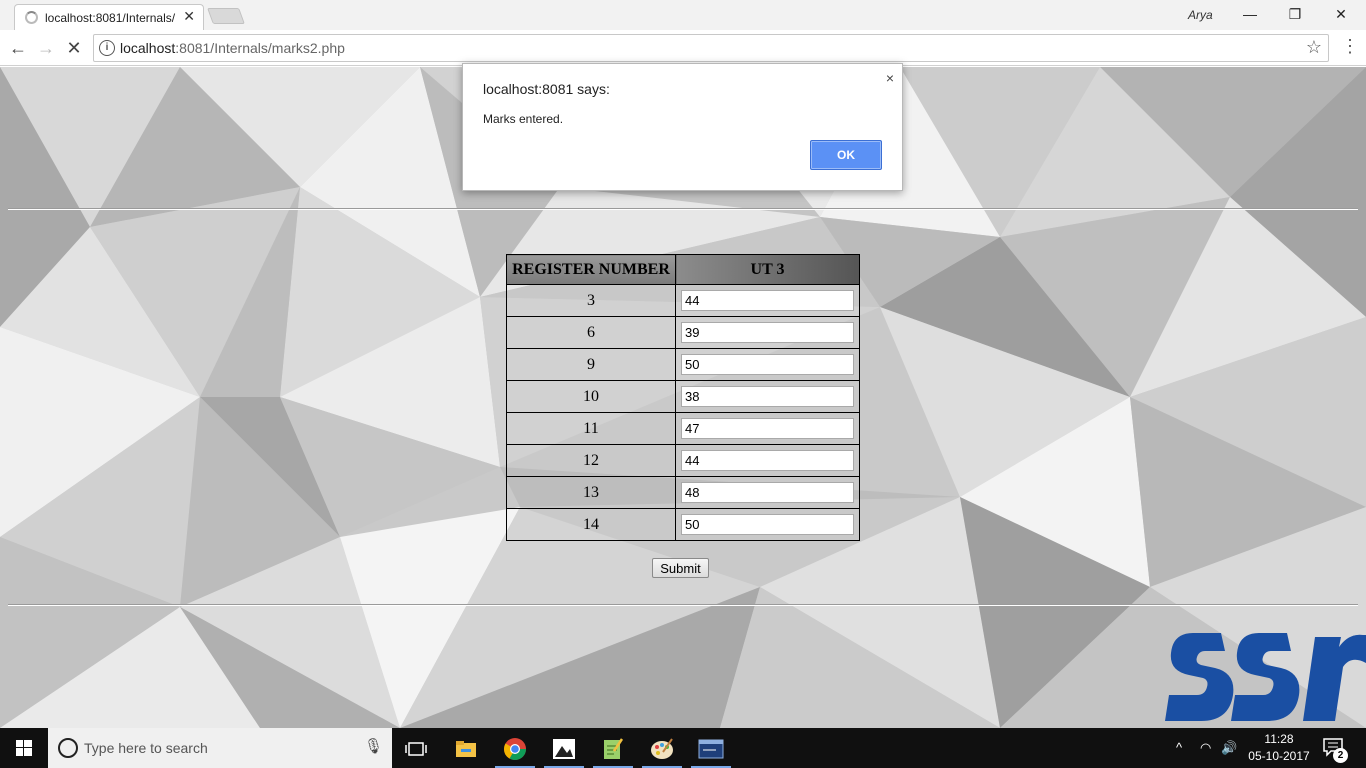 This screenshot has width=1366, height=768. What do you see at coordinates (146, 748) in the screenshot?
I see `search-placeholder: Type here to search` at bounding box center [146, 748].